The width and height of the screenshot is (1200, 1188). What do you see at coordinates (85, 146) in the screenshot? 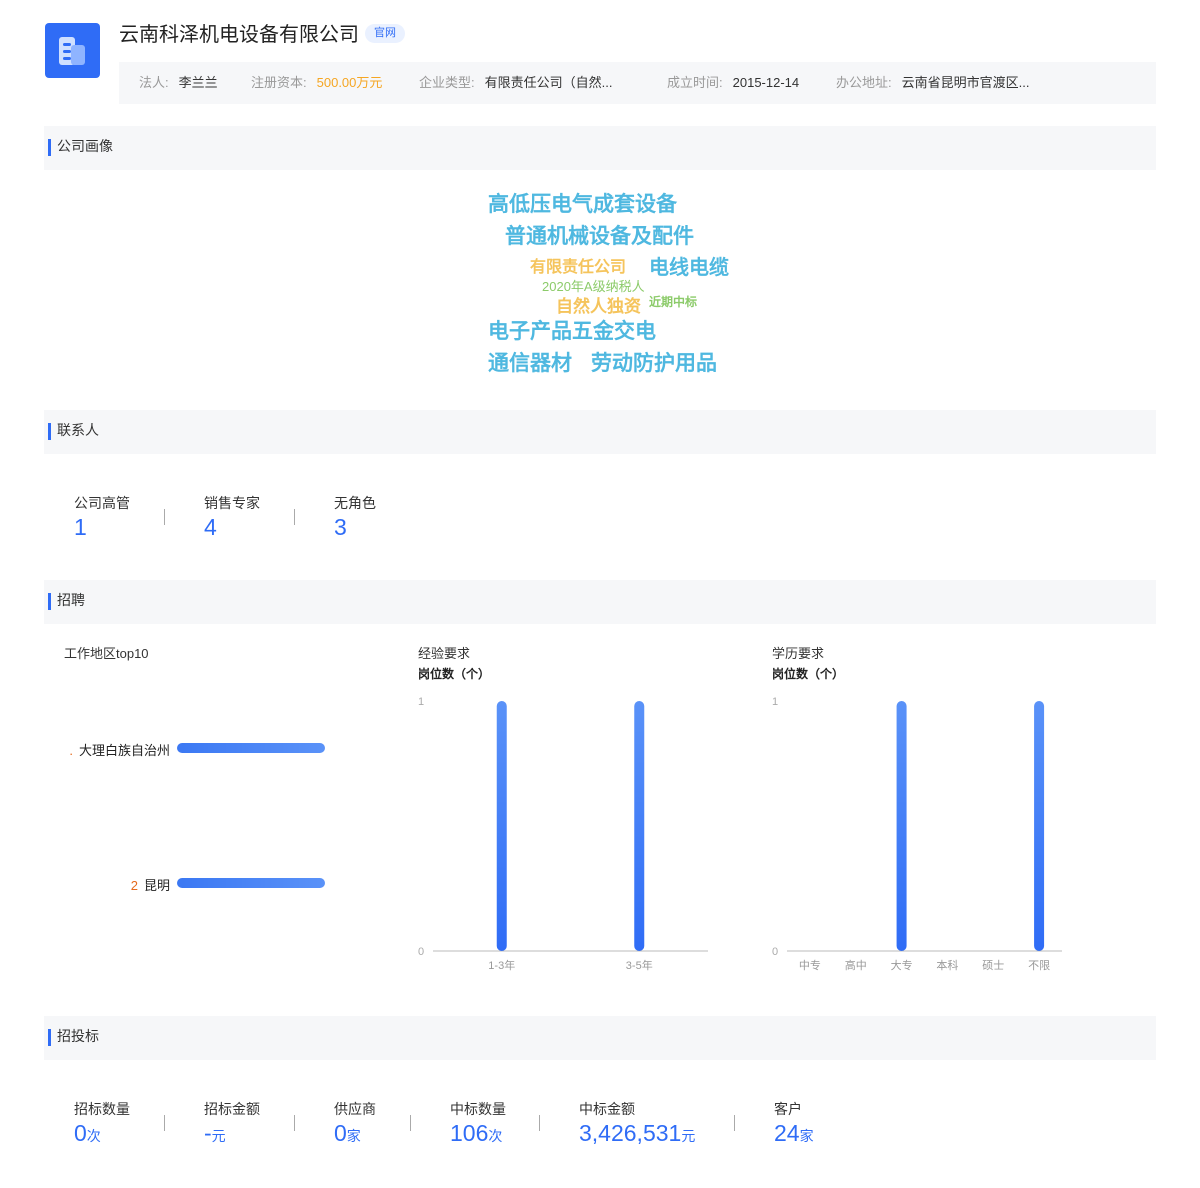
I see `section-title: 公司画像` at bounding box center [85, 146].